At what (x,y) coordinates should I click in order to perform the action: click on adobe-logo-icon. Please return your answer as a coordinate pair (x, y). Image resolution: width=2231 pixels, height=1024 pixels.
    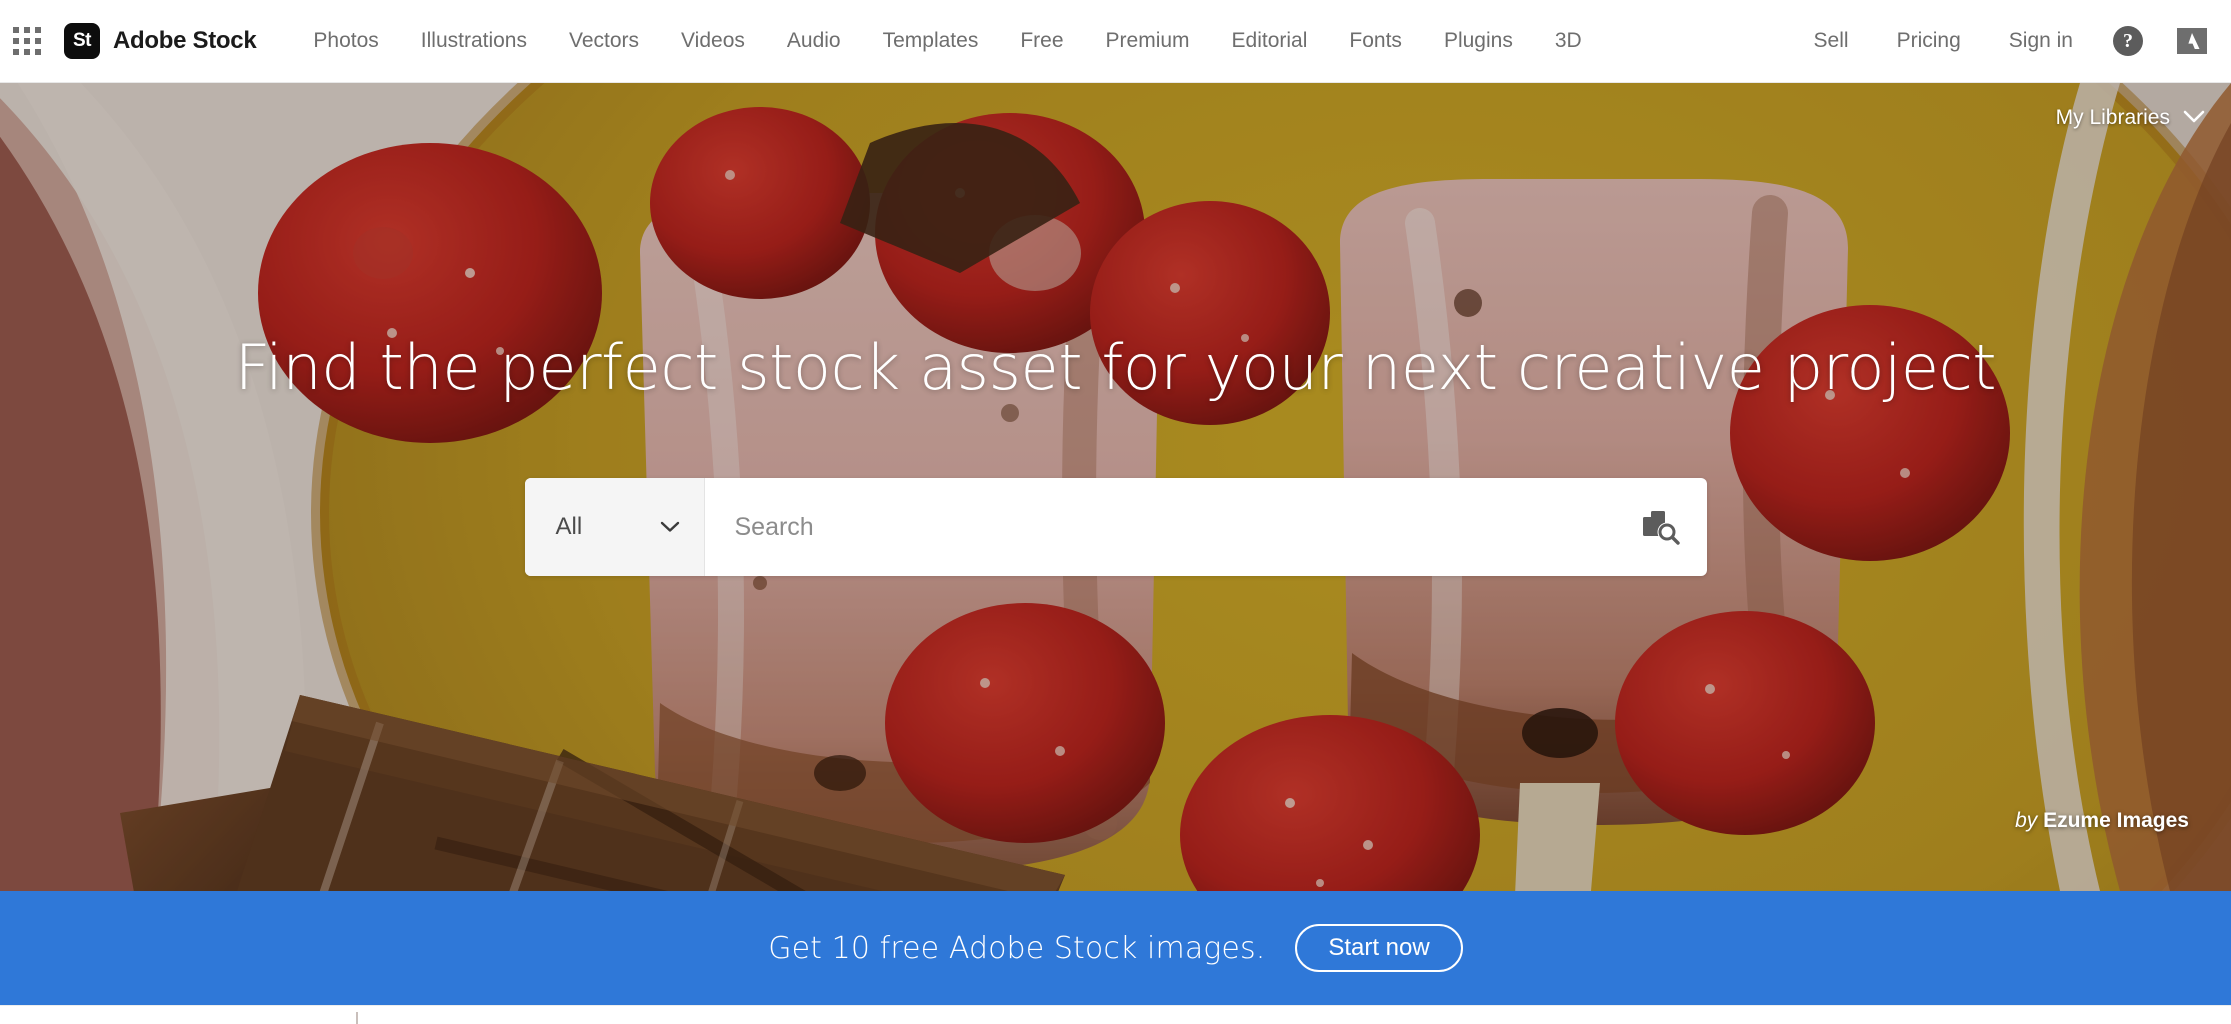
    Looking at the image, I should click on (2192, 41).